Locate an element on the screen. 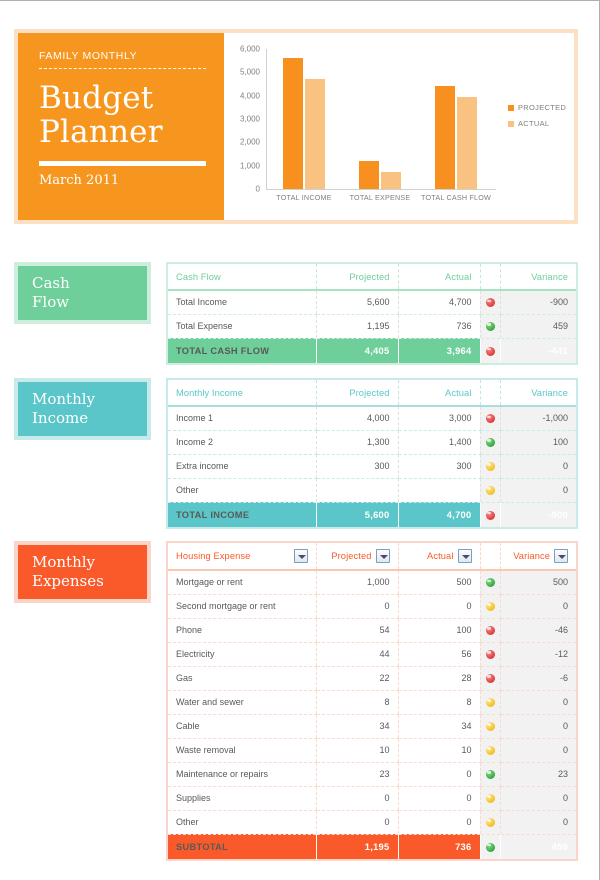 This screenshot has width=600, height=880. table-row: Other 0 0 0 is located at coordinates (372, 822).